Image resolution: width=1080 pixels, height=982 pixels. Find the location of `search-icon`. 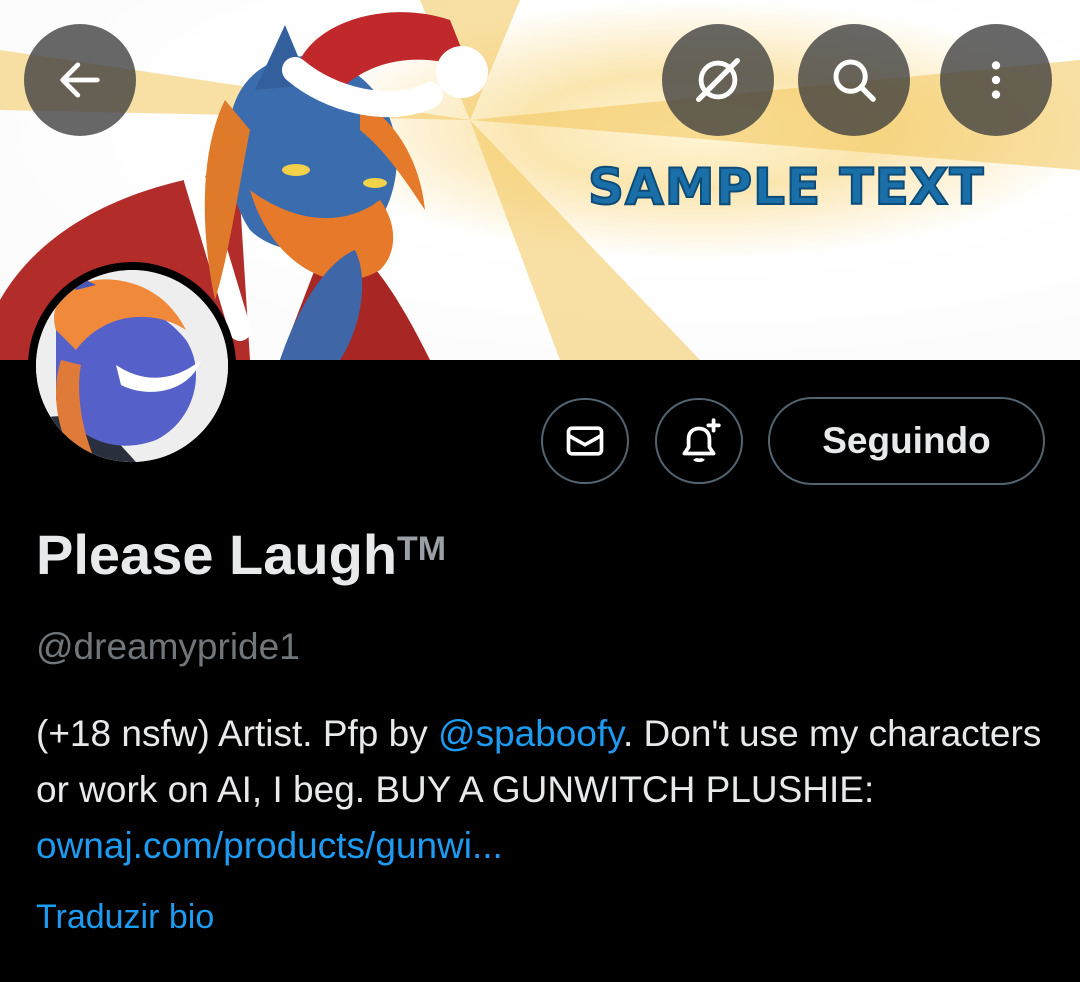

search-icon is located at coordinates (854, 80).